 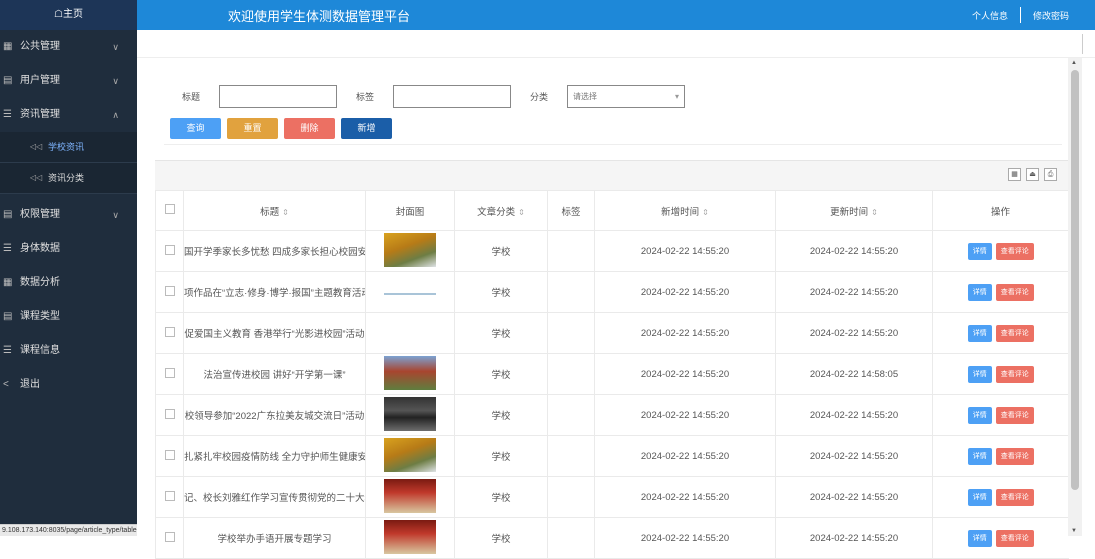 What do you see at coordinates (274, 333) in the screenshot?
I see `row-title: 促爱国主义教育 香港举行“光影进校园”活动` at bounding box center [274, 333].